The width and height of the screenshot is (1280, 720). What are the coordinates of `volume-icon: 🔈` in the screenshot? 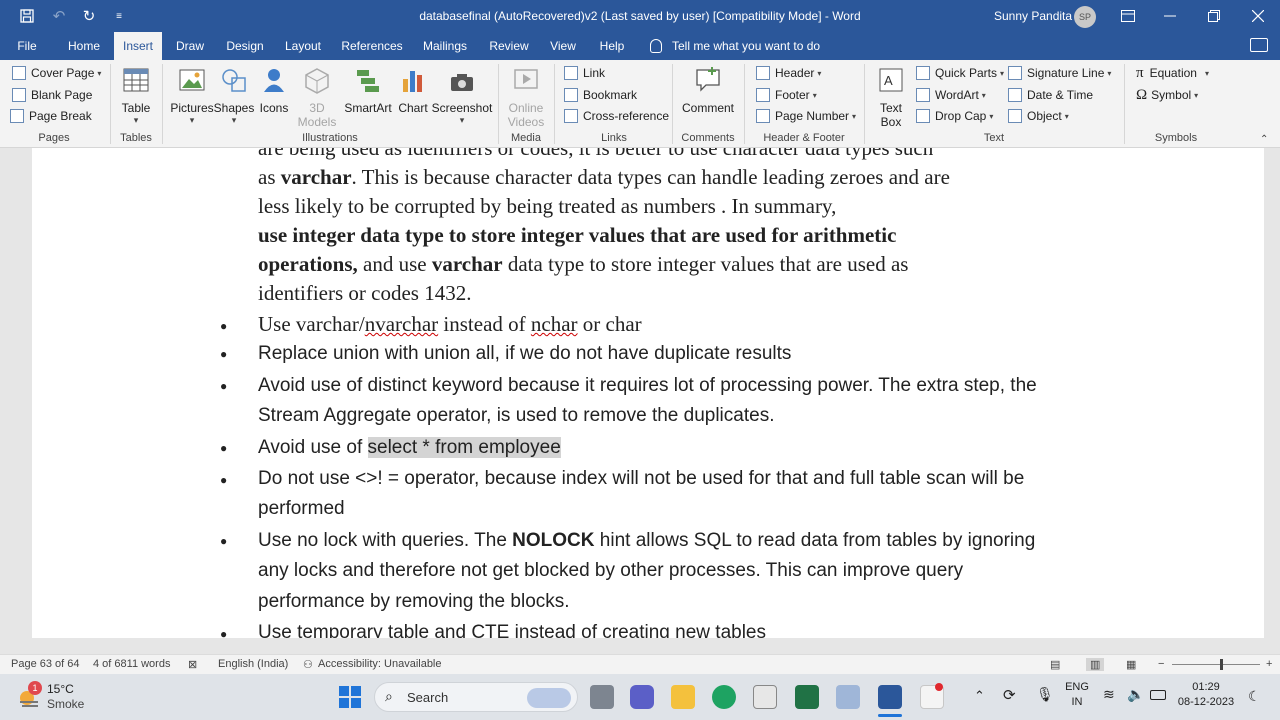 It's located at (1135, 694).